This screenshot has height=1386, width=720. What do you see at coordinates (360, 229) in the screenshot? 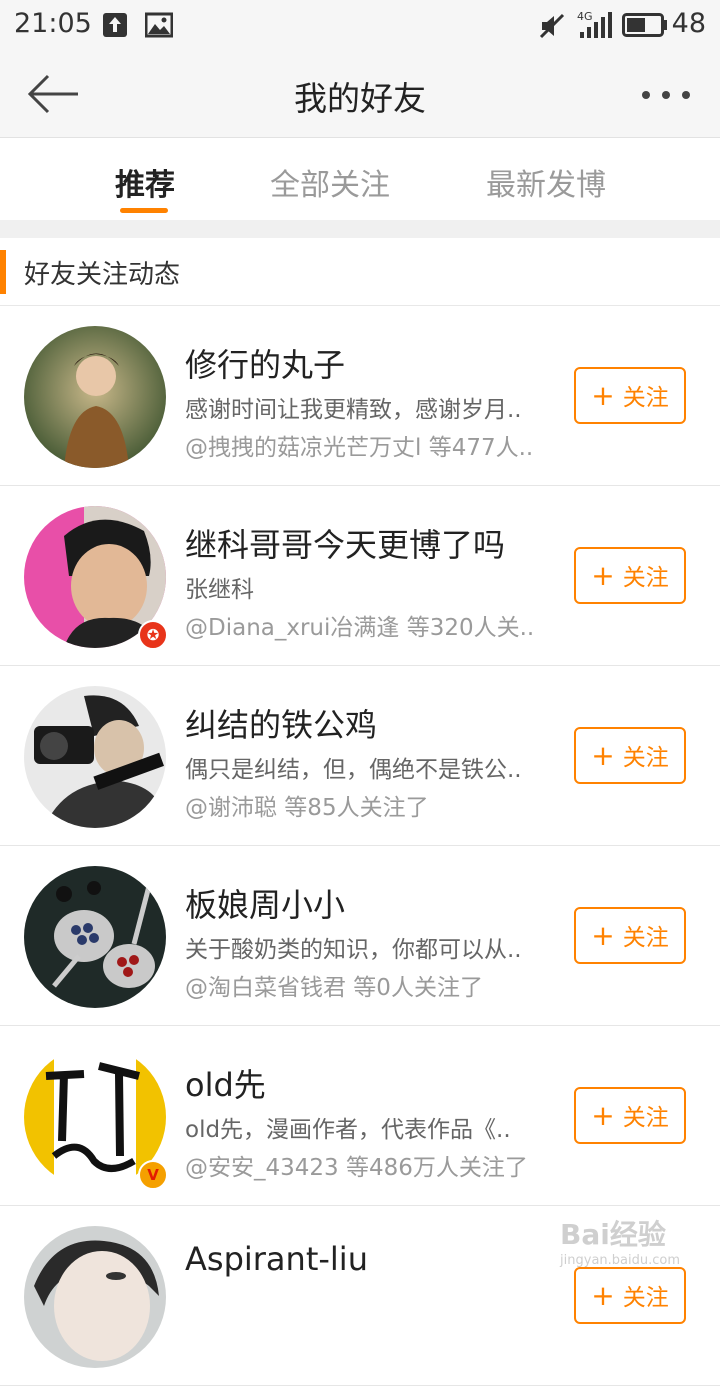
I see `section-divider` at bounding box center [360, 229].